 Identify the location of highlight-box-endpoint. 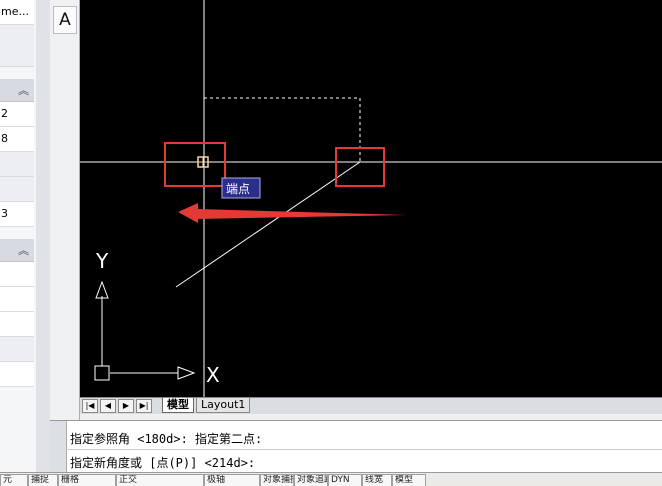
(195, 164).